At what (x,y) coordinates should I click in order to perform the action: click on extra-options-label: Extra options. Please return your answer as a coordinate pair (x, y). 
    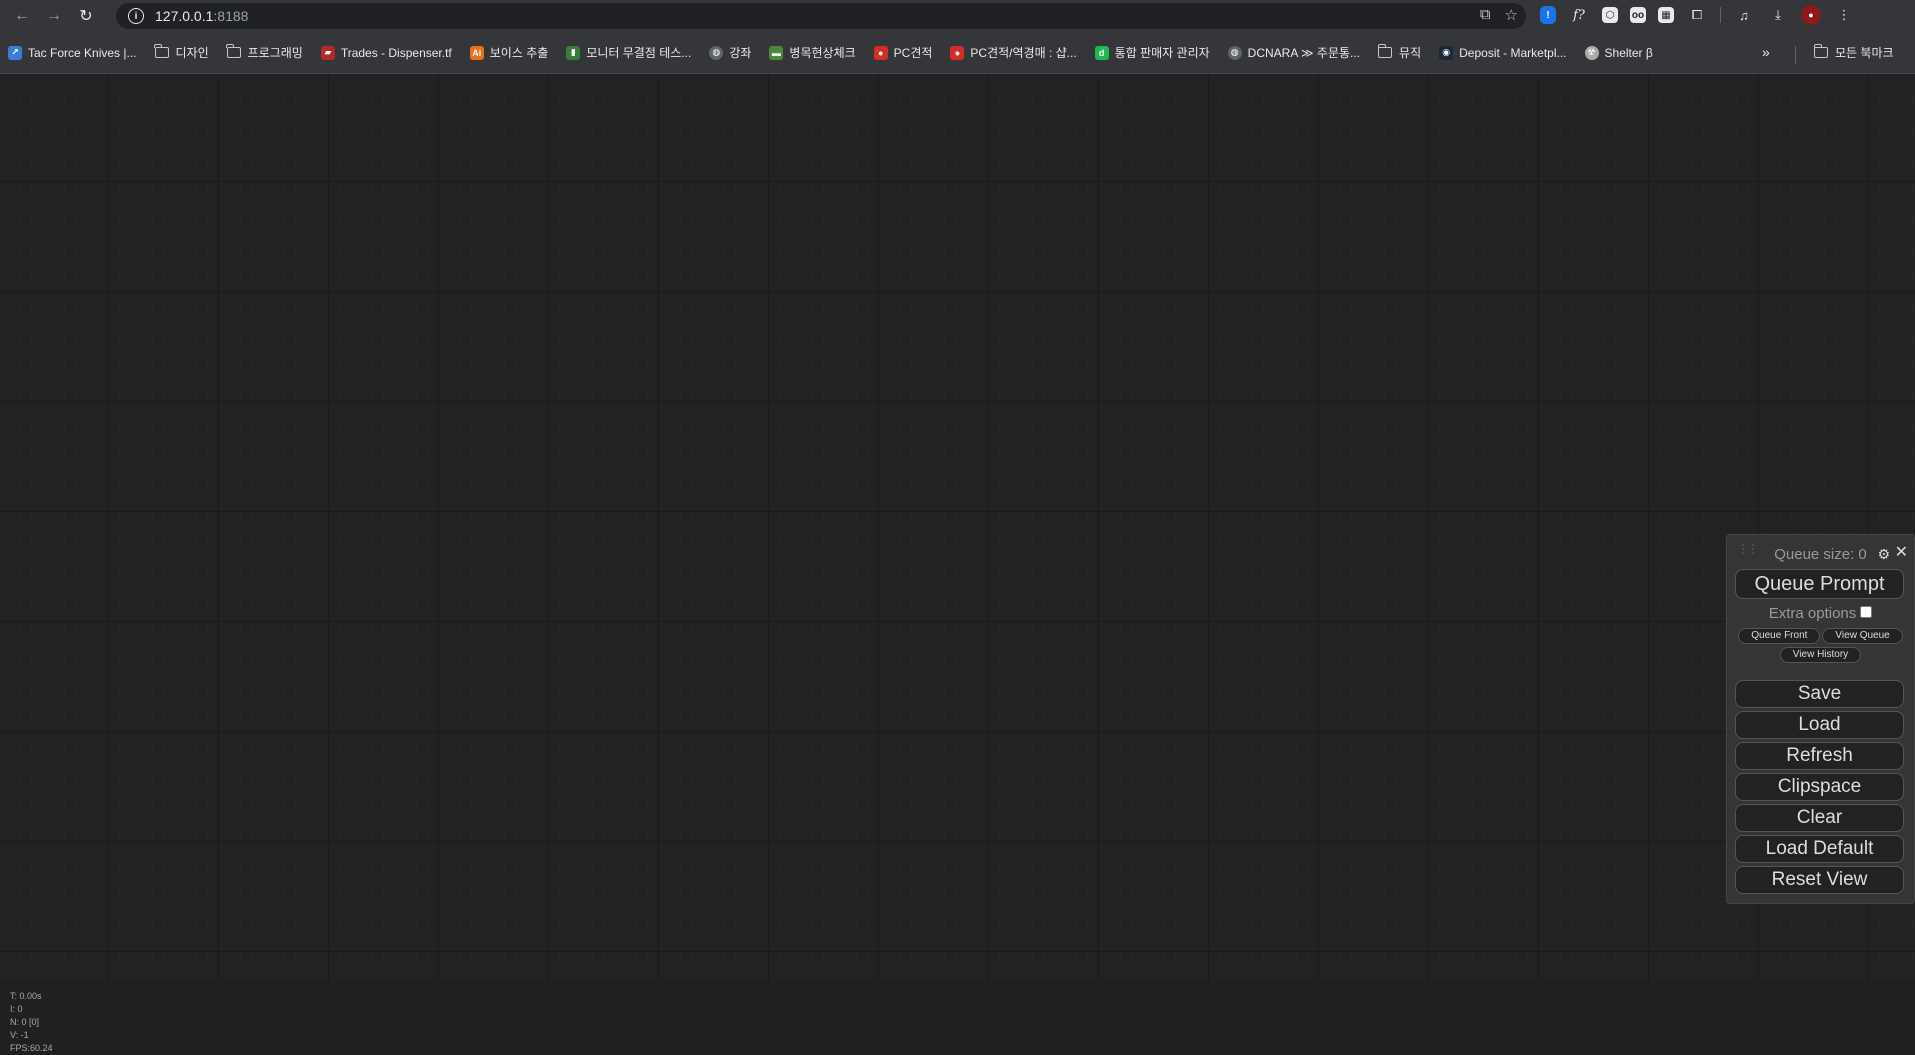
    Looking at the image, I should click on (1812, 613).